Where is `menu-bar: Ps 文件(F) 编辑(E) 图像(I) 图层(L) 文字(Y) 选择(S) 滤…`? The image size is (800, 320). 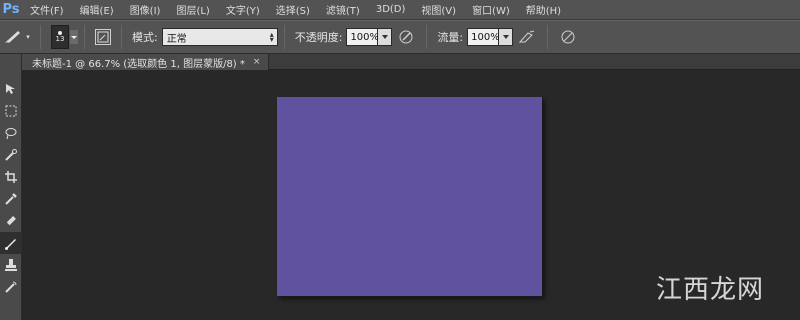 menu-bar: Ps 文件(F) 编辑(E) 图像(I) 图层(L) 文字(Y) 选择(S) 滤… is located at coordinates (400, 10).